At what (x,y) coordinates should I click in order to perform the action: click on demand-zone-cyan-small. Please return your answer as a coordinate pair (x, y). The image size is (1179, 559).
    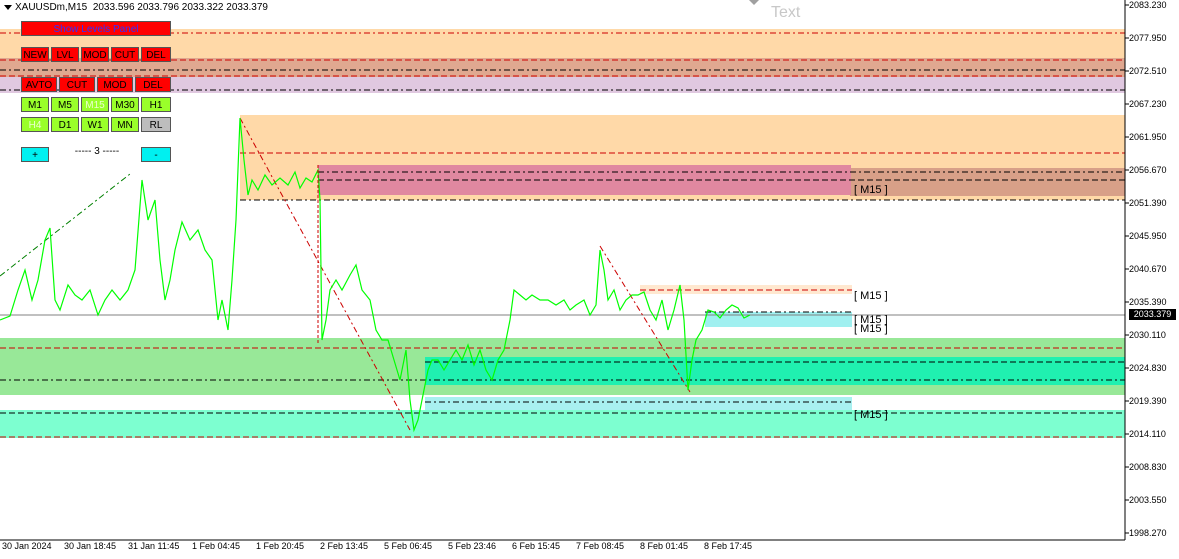
    Looking at the image, I should click on (778, 319).